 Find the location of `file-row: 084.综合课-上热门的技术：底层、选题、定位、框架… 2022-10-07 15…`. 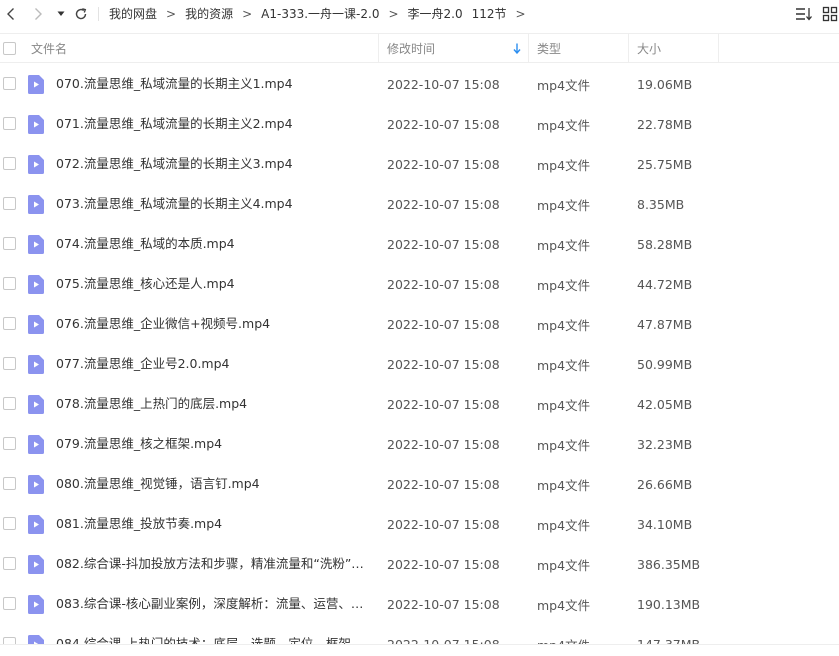

file-row: 084.综合课-上热门的技术：底层、选题、定位、框架… 2022-10-07 15… is located at coordinates (419, 634).